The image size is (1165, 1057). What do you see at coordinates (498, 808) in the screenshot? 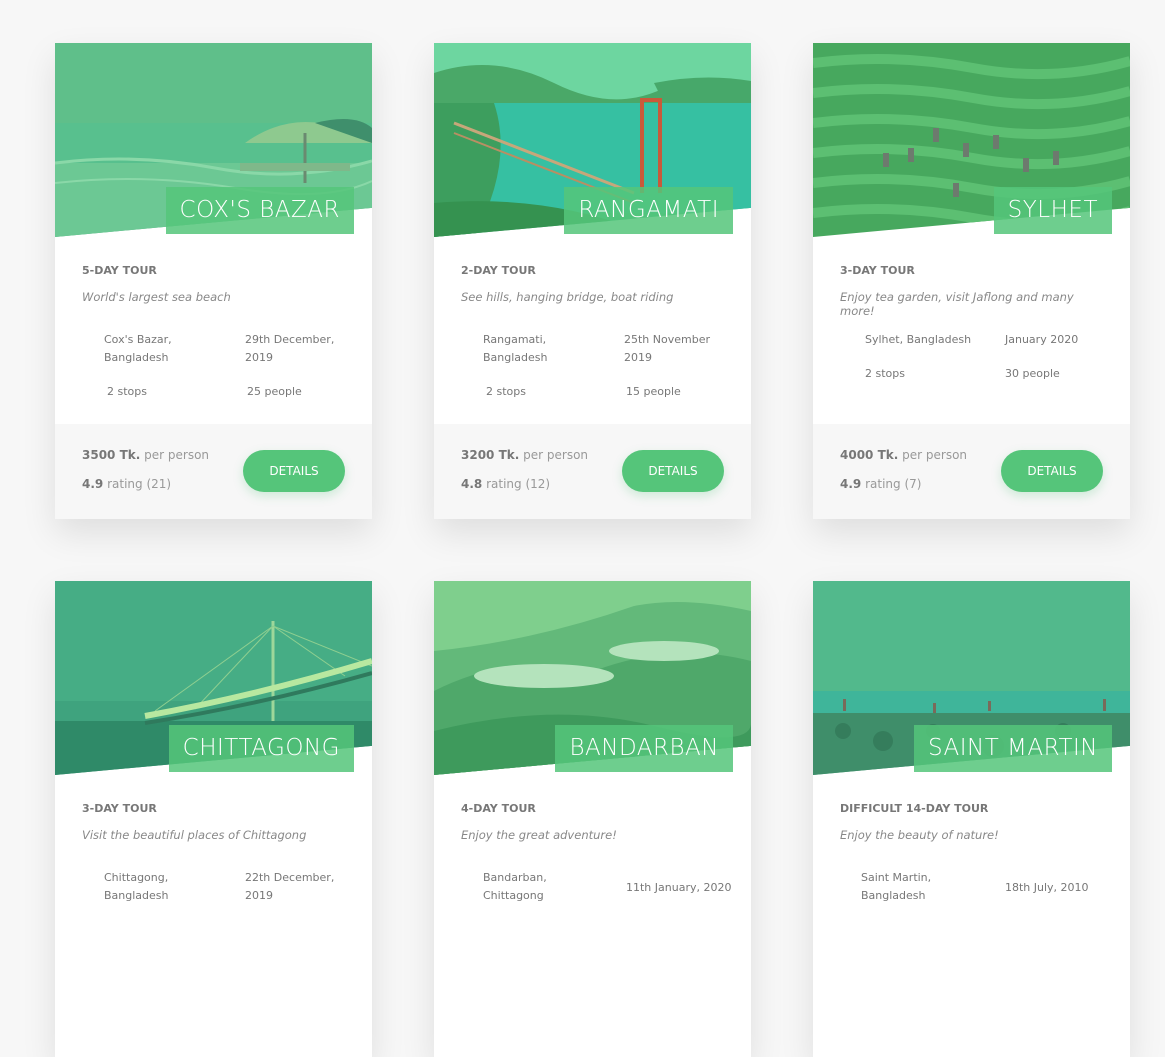
I see `tour-length: 4-DAY TOUR` at bounding box center [498, 808].